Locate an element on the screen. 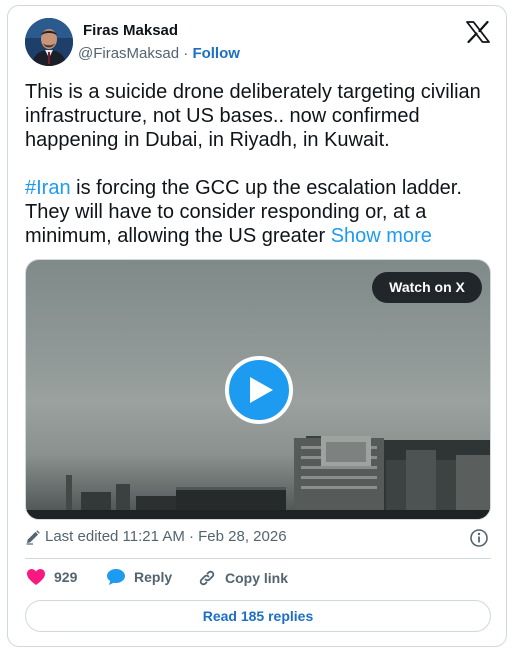  reply-bubble-icon is located at coordinates (116, 577).